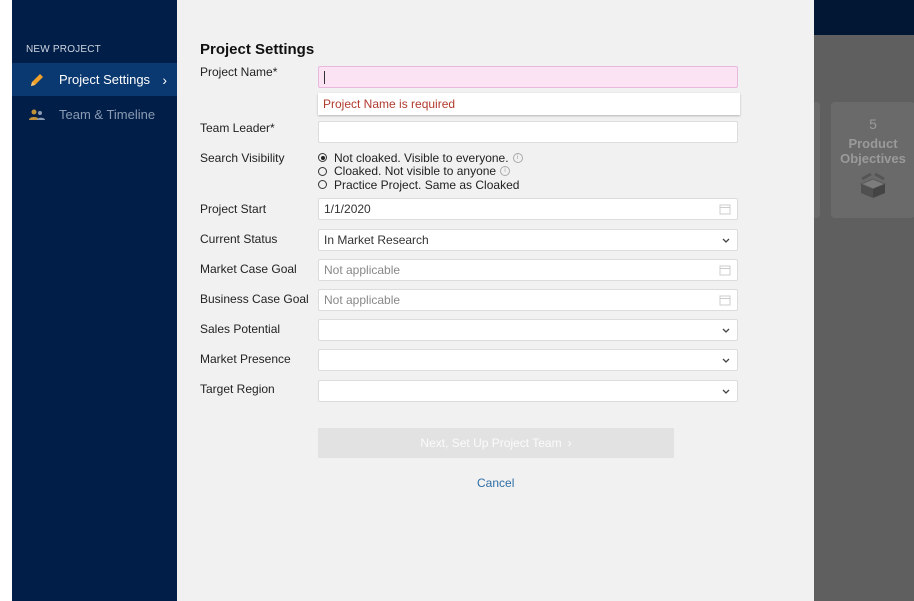 The image size is (914, 601). Describe the element at coordinates (37, 80) in the screenshot. I see `pencil-icon` at that location.